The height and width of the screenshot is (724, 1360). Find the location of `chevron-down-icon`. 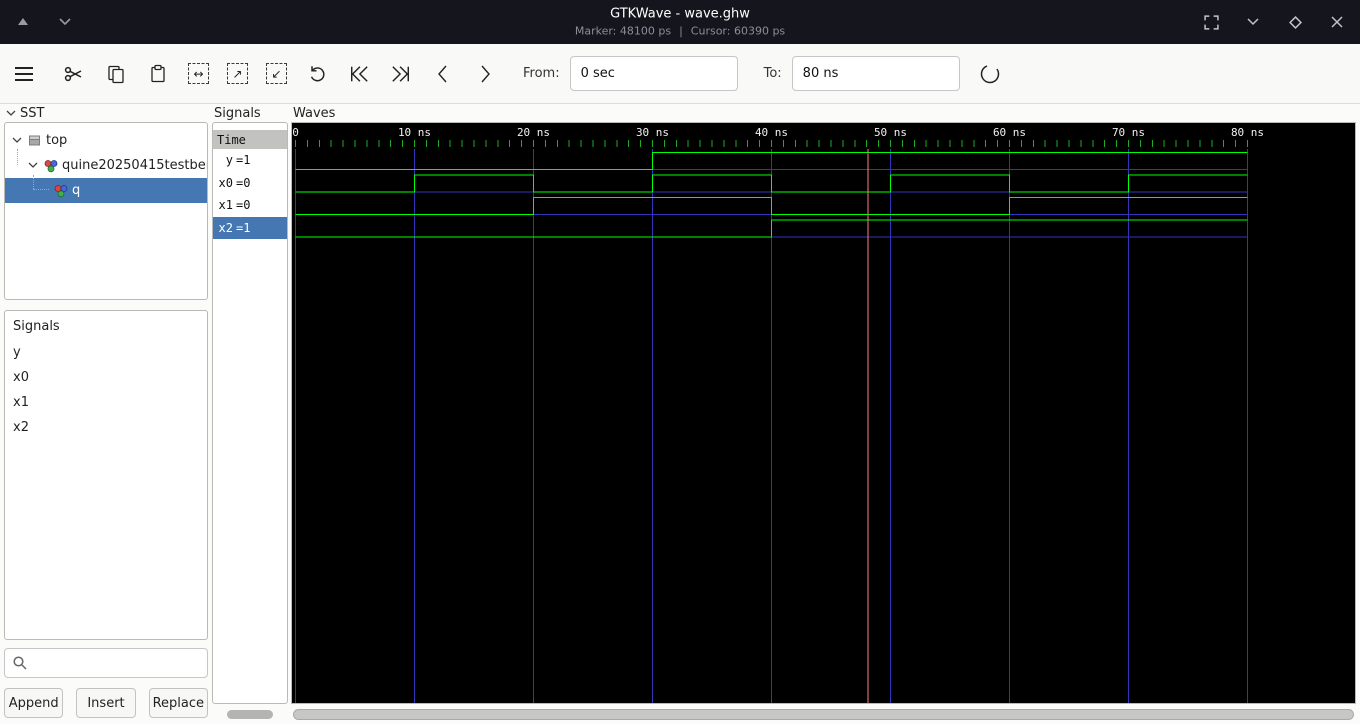

chevron-down-icon is located at coordinates (65, 22).